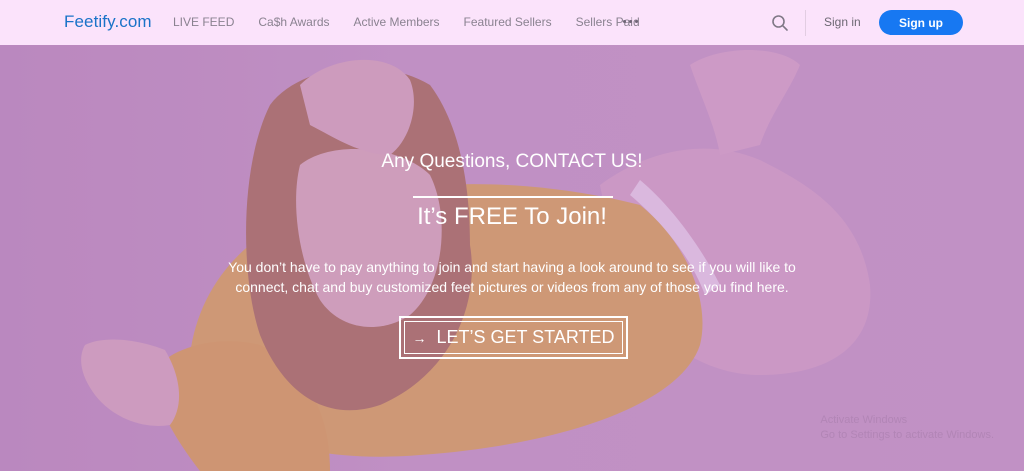 This screenshot has width=1024, height=471. I want to click on contact-heading: Any Questions, CONTACT US!, so click(512, 161).